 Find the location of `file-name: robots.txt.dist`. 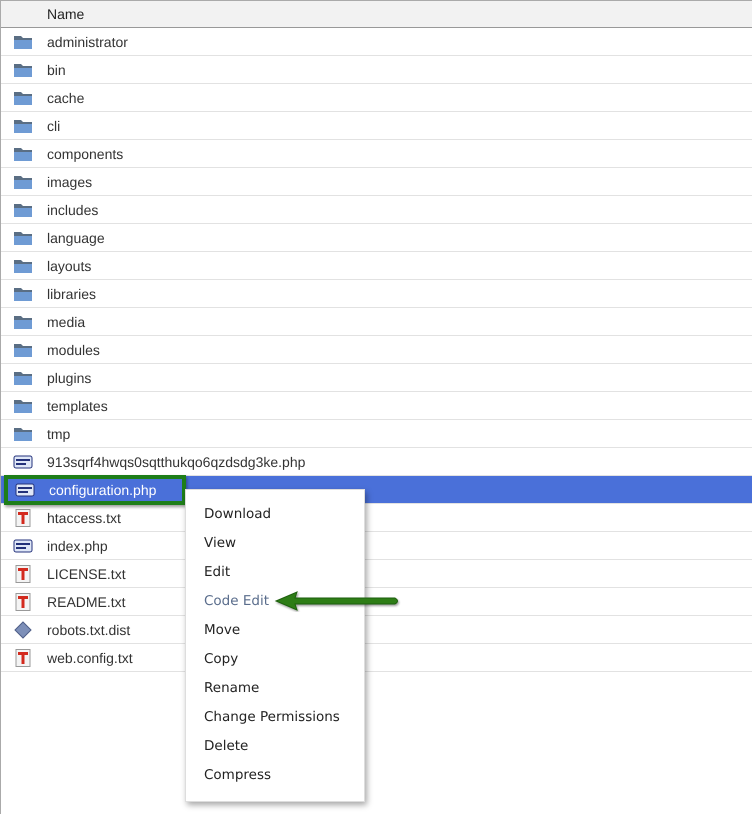

file-name: robots.txt.dist is located at coordinates (88, 630).